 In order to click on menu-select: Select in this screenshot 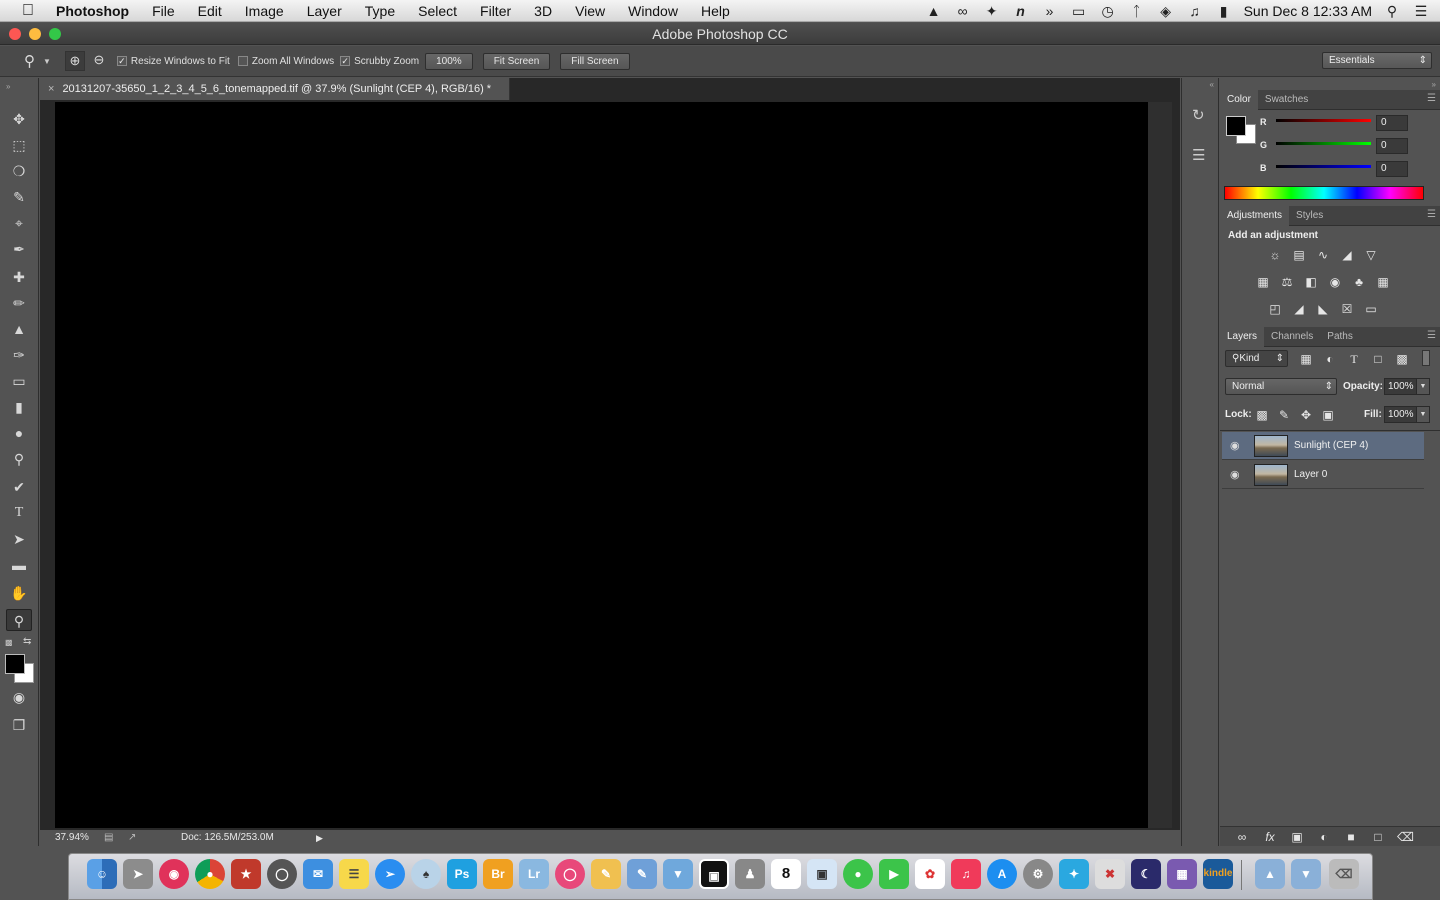, I will do `click(438, 11)`.